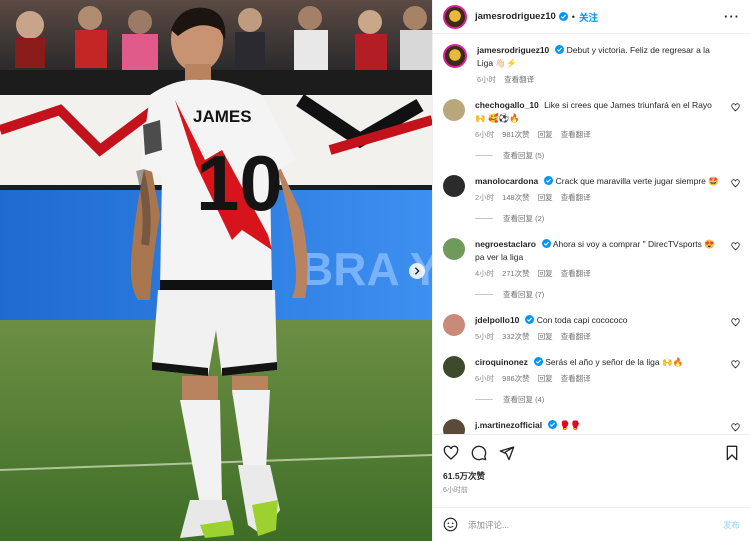 The image size is (750, 541). Describe the element at coordinates (515, 16) in the screenshot. I see `author-username: jamesrodriguez10` at that location.